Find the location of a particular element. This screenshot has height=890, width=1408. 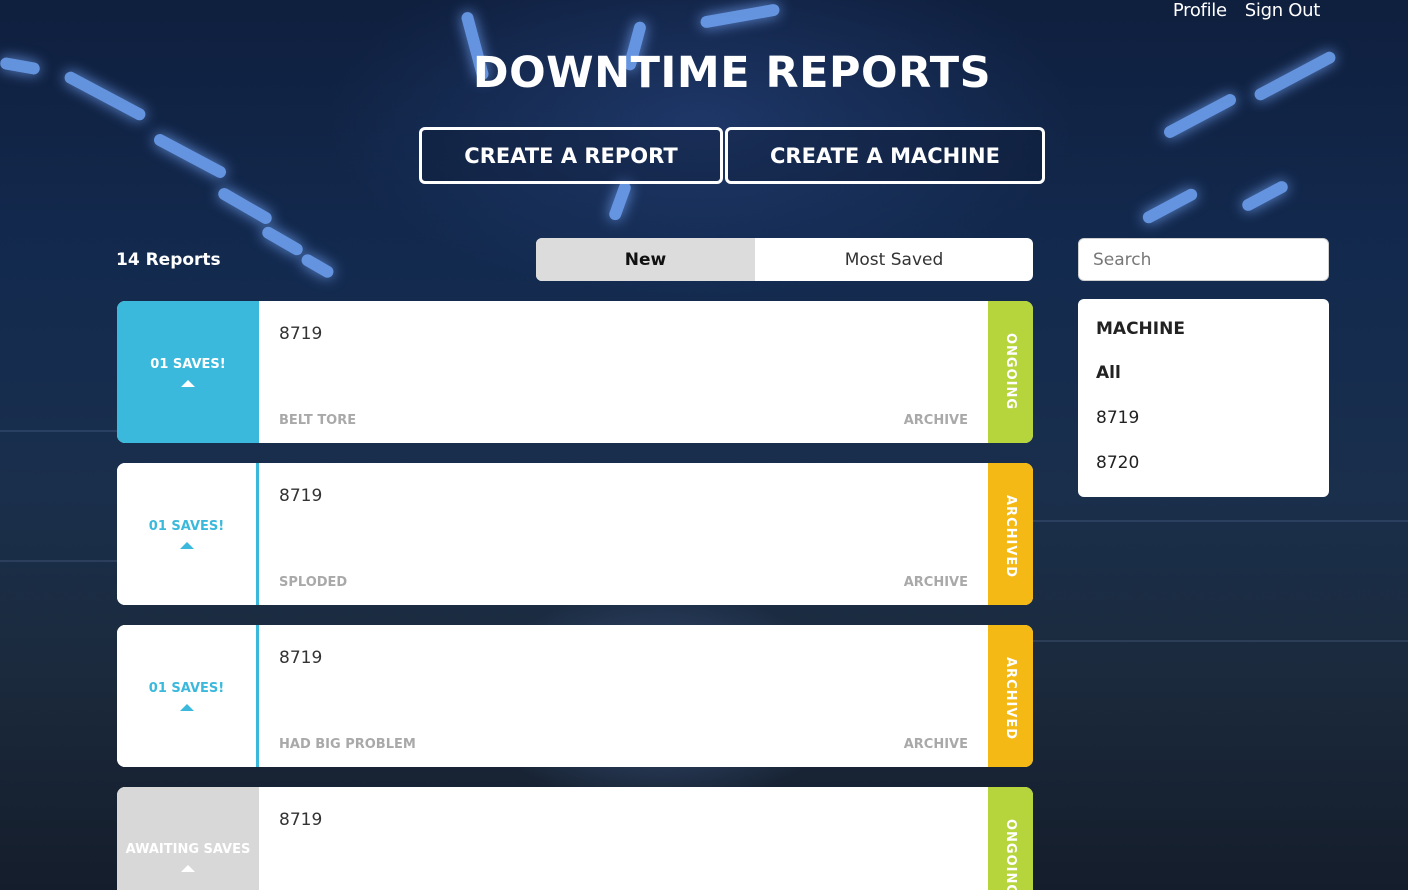

report-card: AWAITING SAVES 8719 ONGOING is located at coordinates (575, 838).